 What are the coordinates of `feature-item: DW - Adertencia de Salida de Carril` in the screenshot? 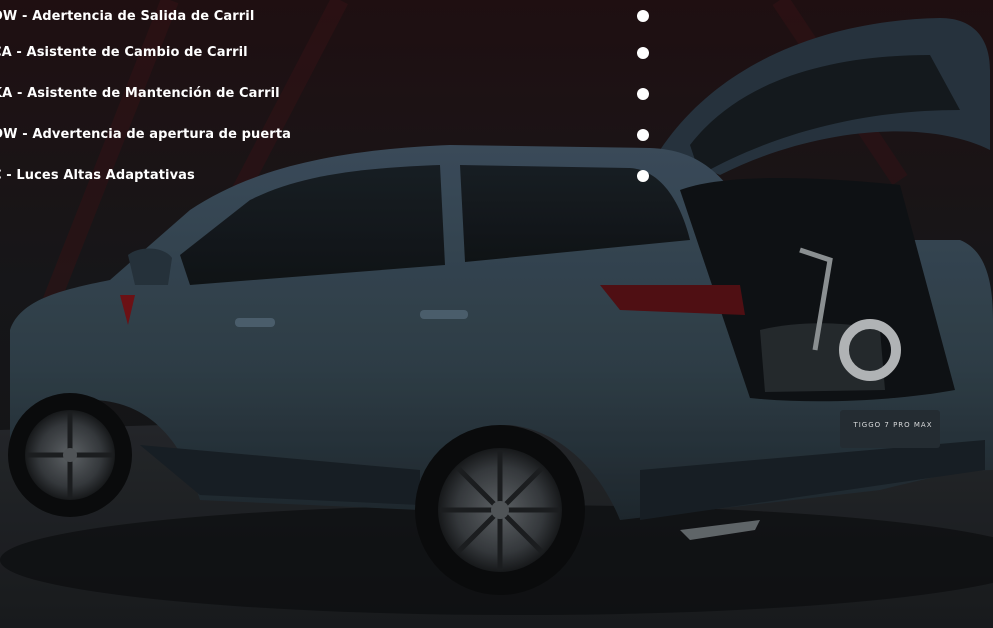 It's located at (328, 16).